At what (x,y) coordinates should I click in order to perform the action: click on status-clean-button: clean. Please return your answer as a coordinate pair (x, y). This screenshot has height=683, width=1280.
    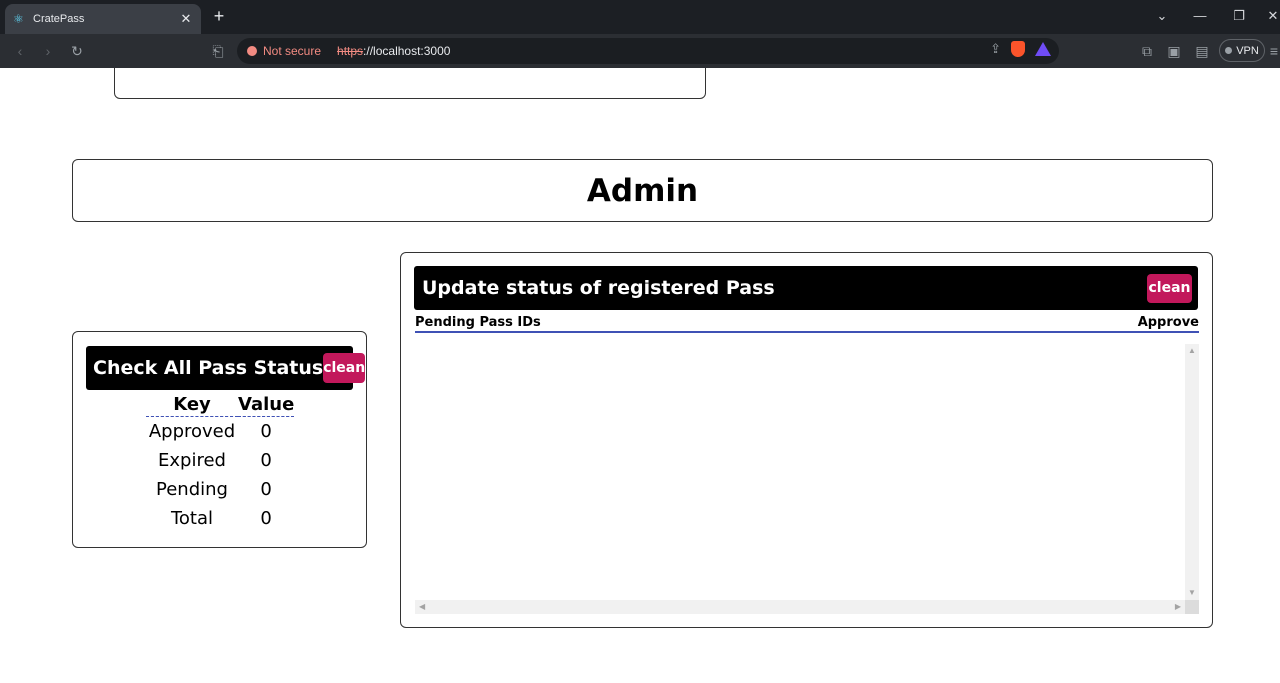
    Looking at the image, I should click on (344, 368).